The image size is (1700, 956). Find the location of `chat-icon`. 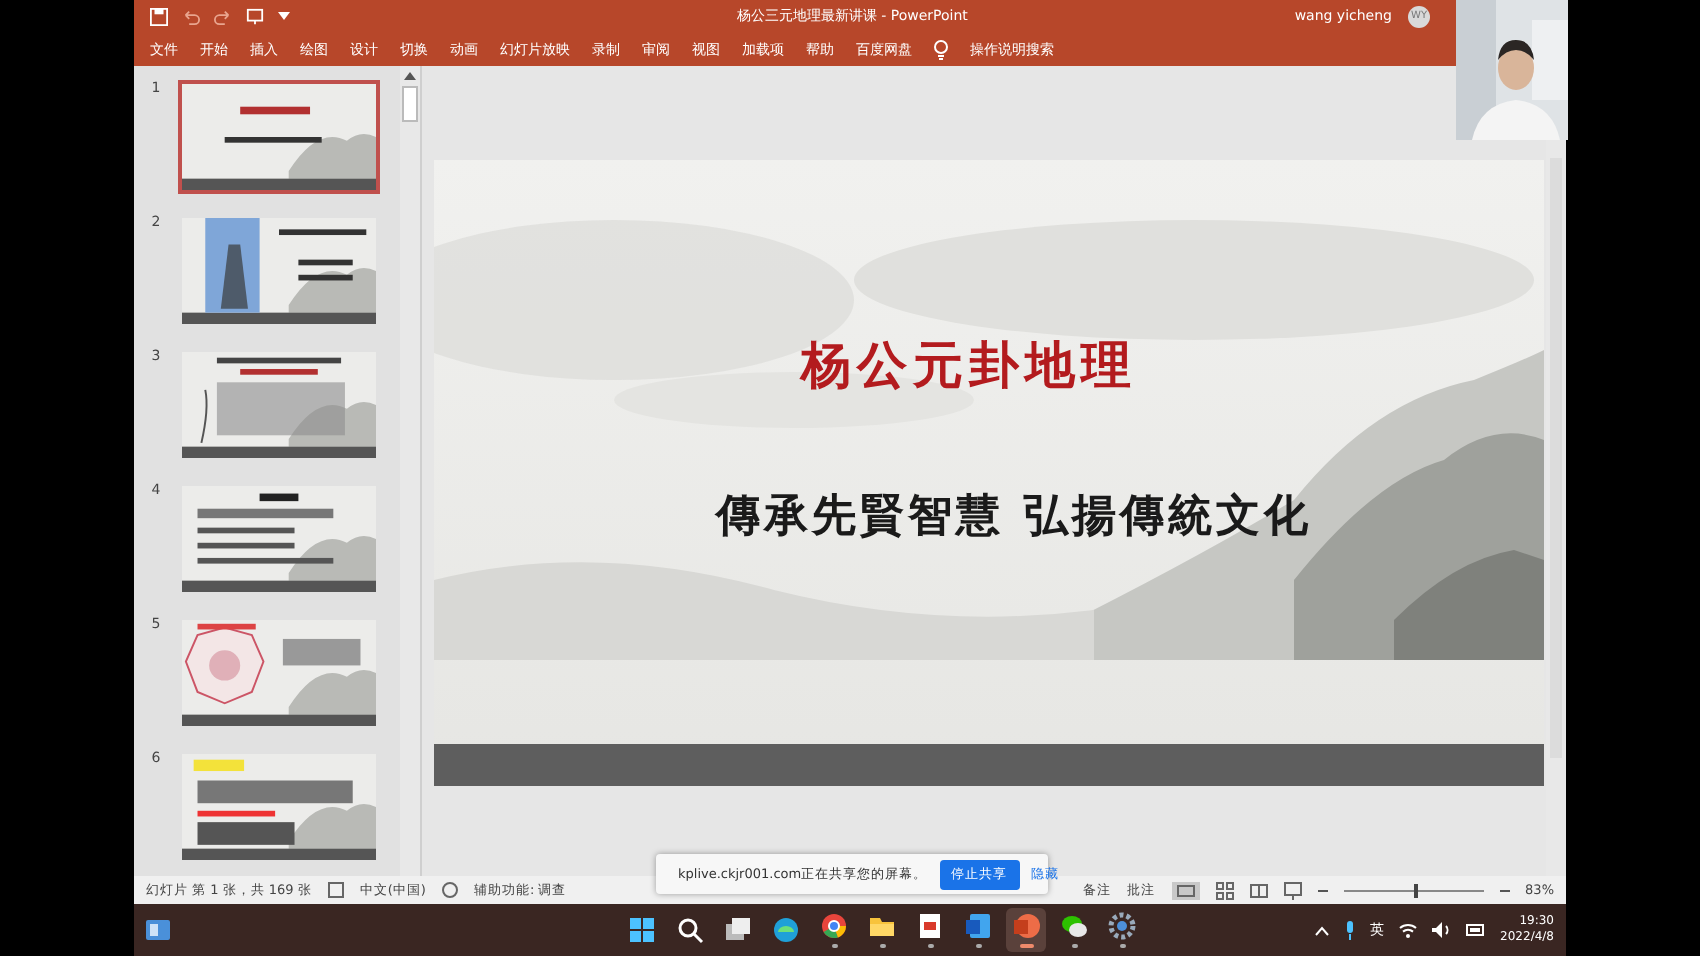

chat-icon is located at coordinates (1074, 926).